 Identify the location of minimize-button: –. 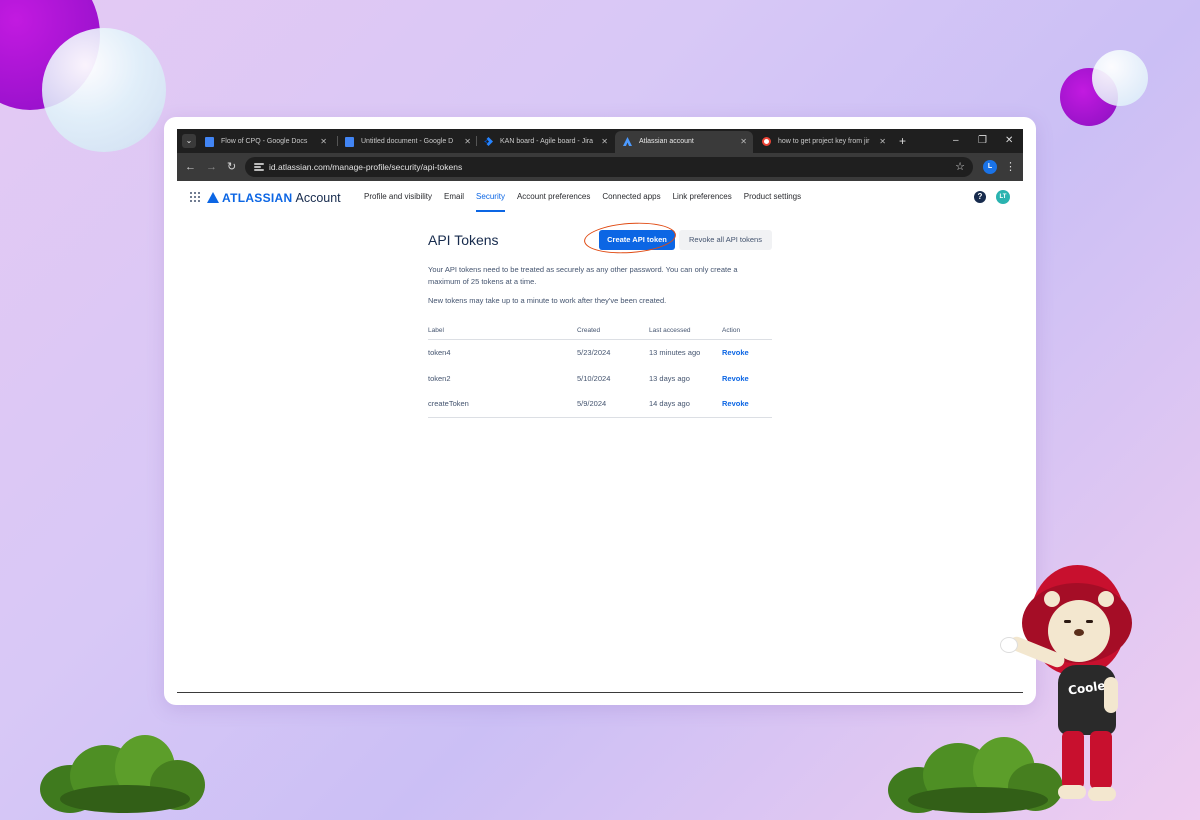
(956, 141).